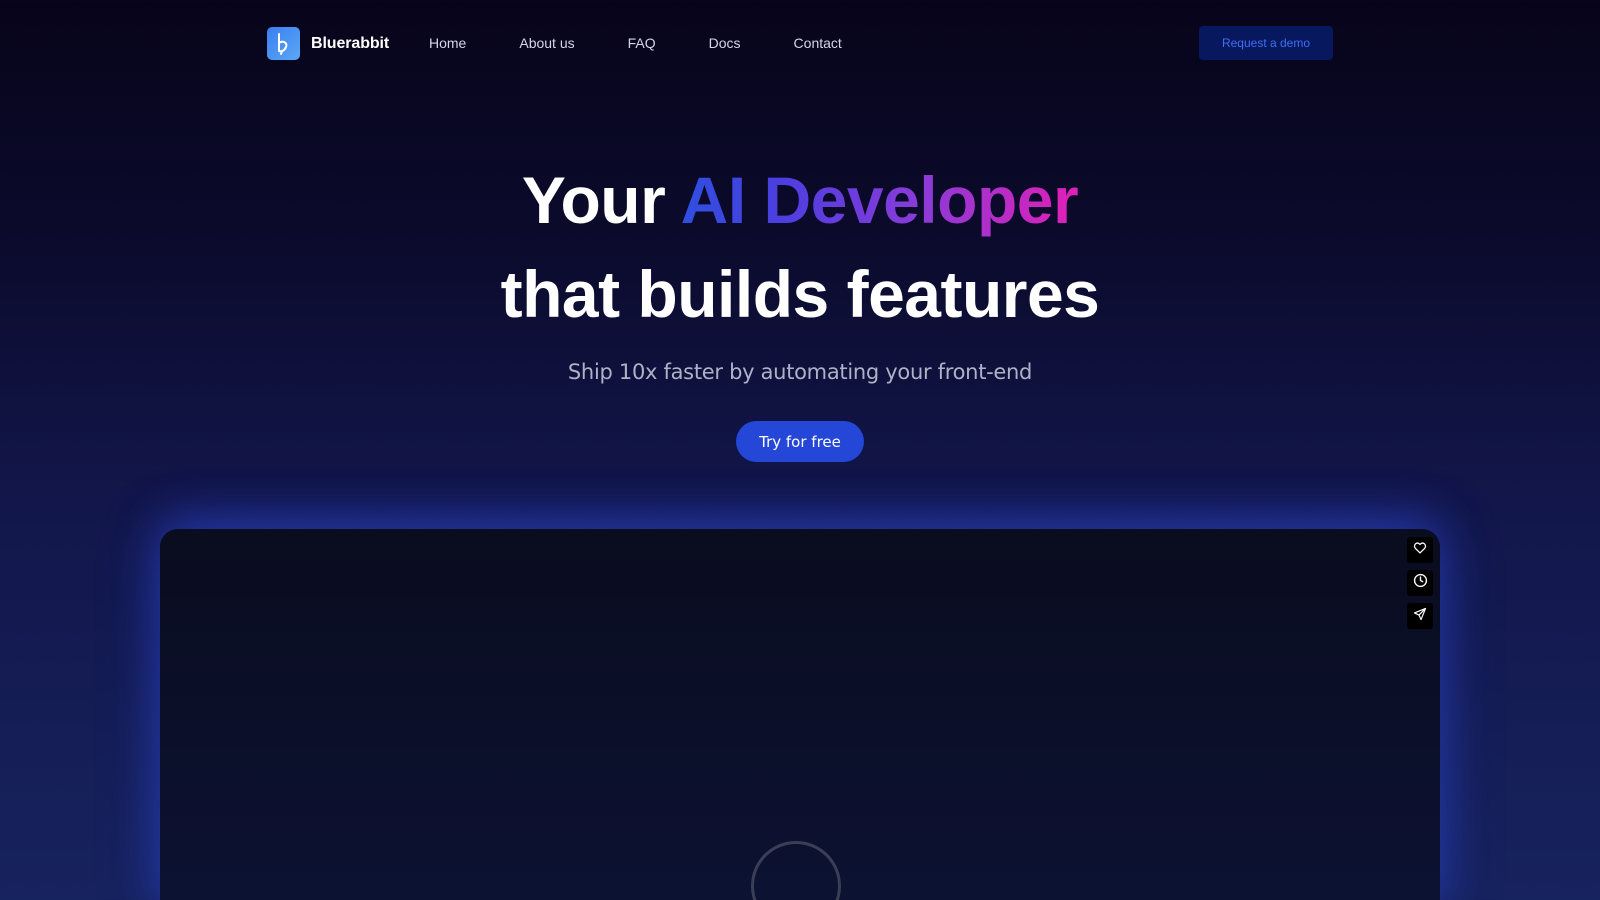  I want to click on bluerabbit-logo-icon, so click(283, 43).